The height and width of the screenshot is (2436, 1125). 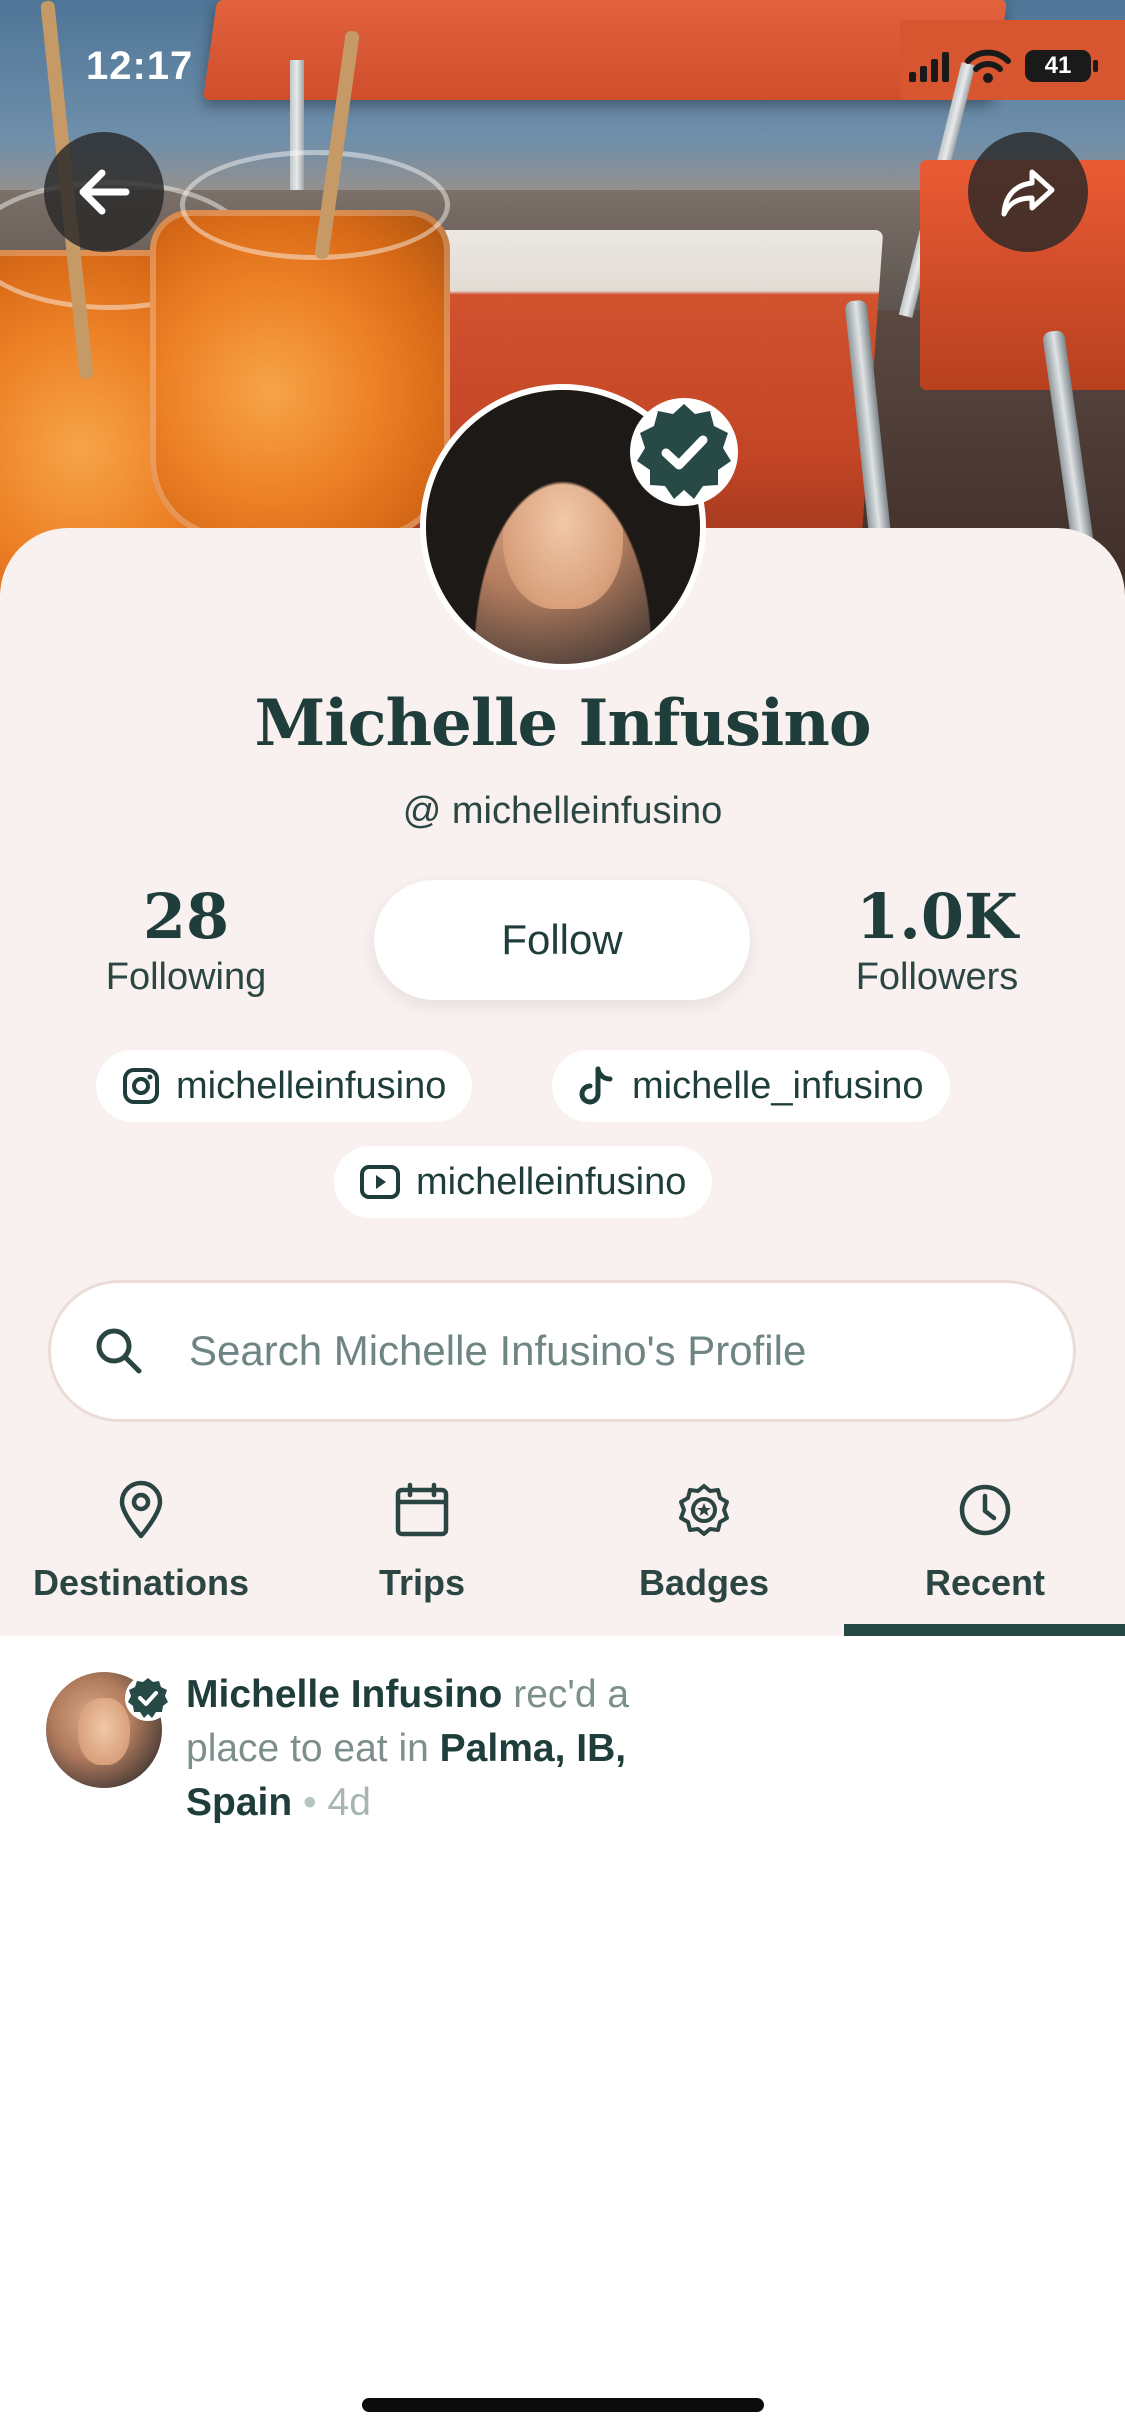 I want to click on search-placeholder: Search Michelle Infusino's Profile, so click(x=498, y=1350).